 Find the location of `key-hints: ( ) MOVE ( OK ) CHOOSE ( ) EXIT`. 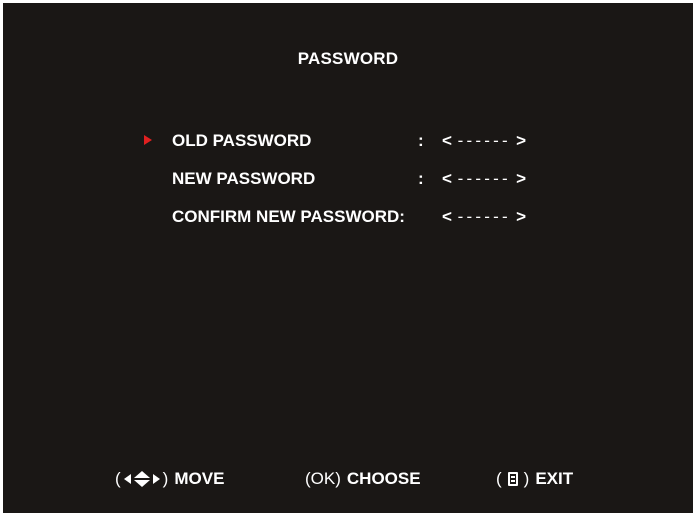

key-hints: ( ) MOVE ( OK ) CHOOSE ( ) EXIT is located at coordinates (348, 481).